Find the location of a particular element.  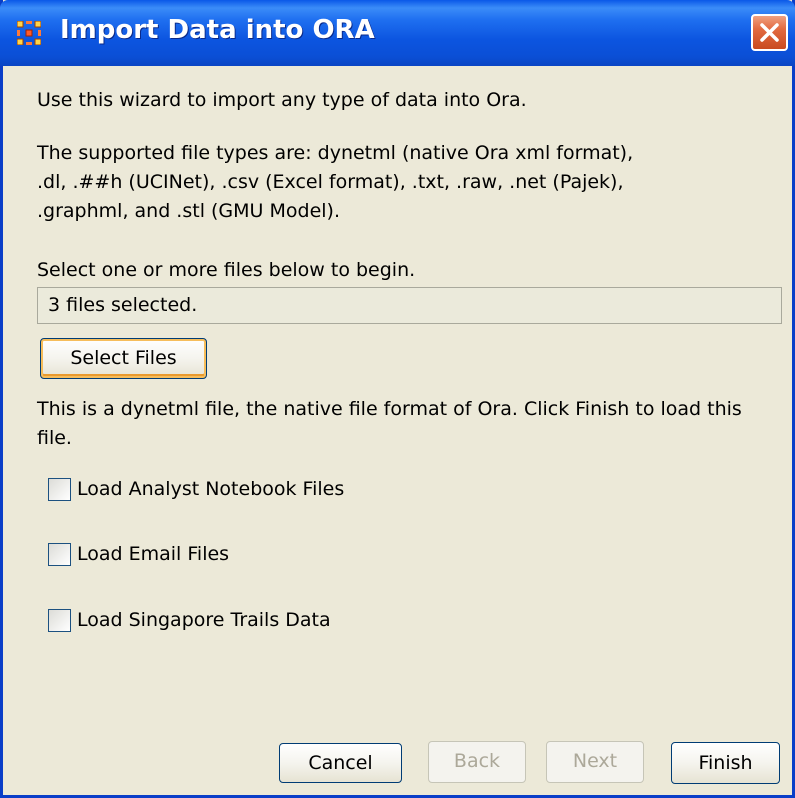

close-button is located at coordinates (769, 32).